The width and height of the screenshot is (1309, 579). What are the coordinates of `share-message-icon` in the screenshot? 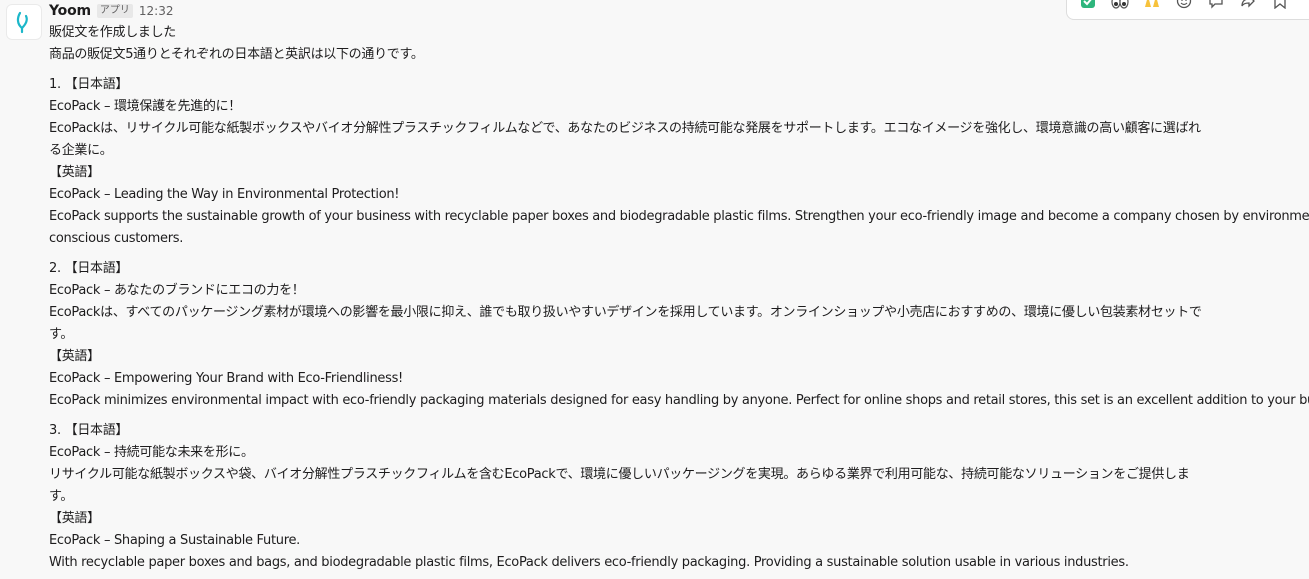 It's located at (1248, 4).